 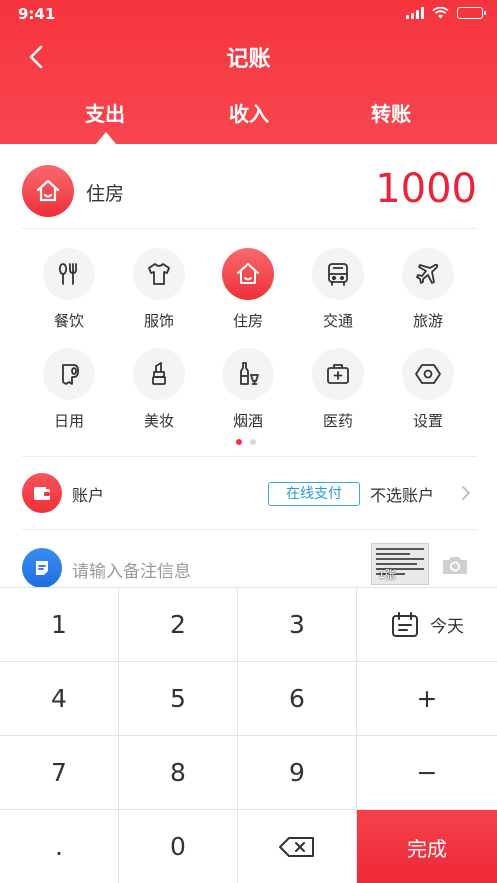 I want to click on account-label: 账户, so click(x=88, y=495).